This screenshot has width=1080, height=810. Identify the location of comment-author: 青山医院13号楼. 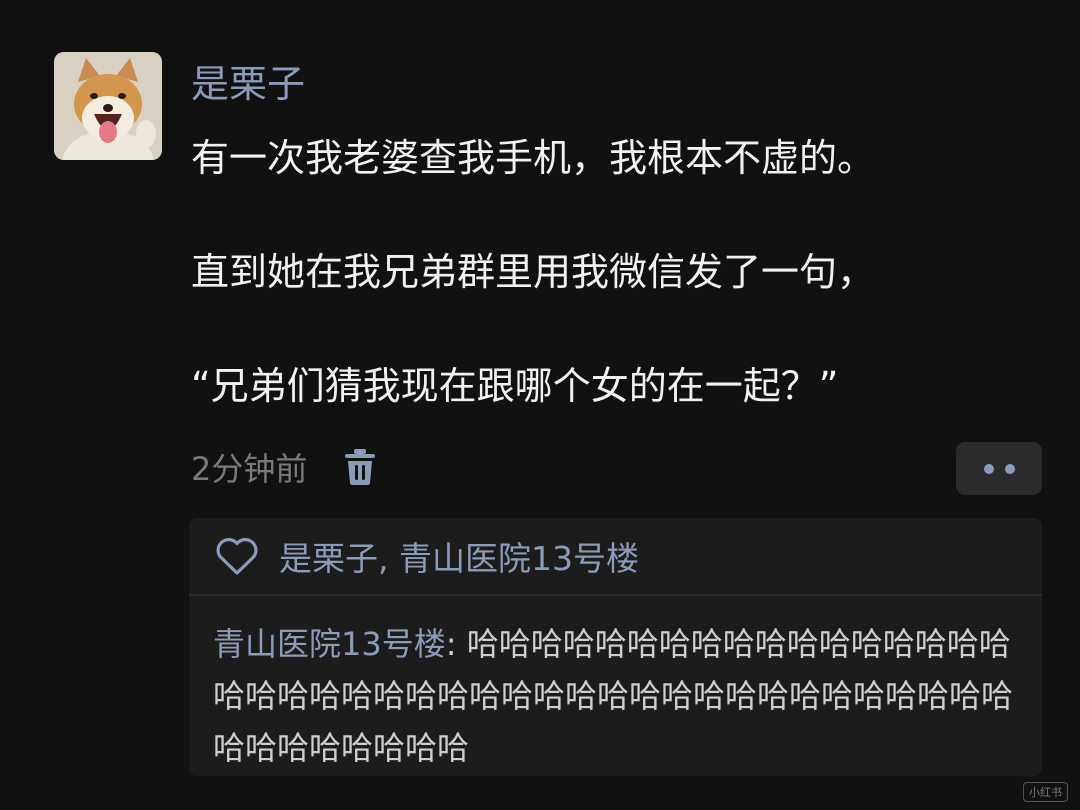
(329, 644).